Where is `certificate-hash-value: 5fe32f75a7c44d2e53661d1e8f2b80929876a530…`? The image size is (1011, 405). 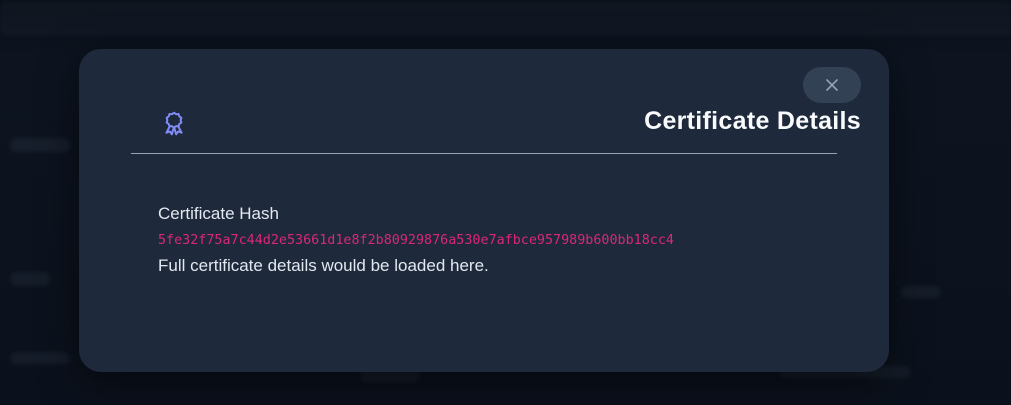 certificate-hash-value: 5fe32f75a7c44d2e53661d1e8f2b80929876a530… is located at coordinates (416, 240).